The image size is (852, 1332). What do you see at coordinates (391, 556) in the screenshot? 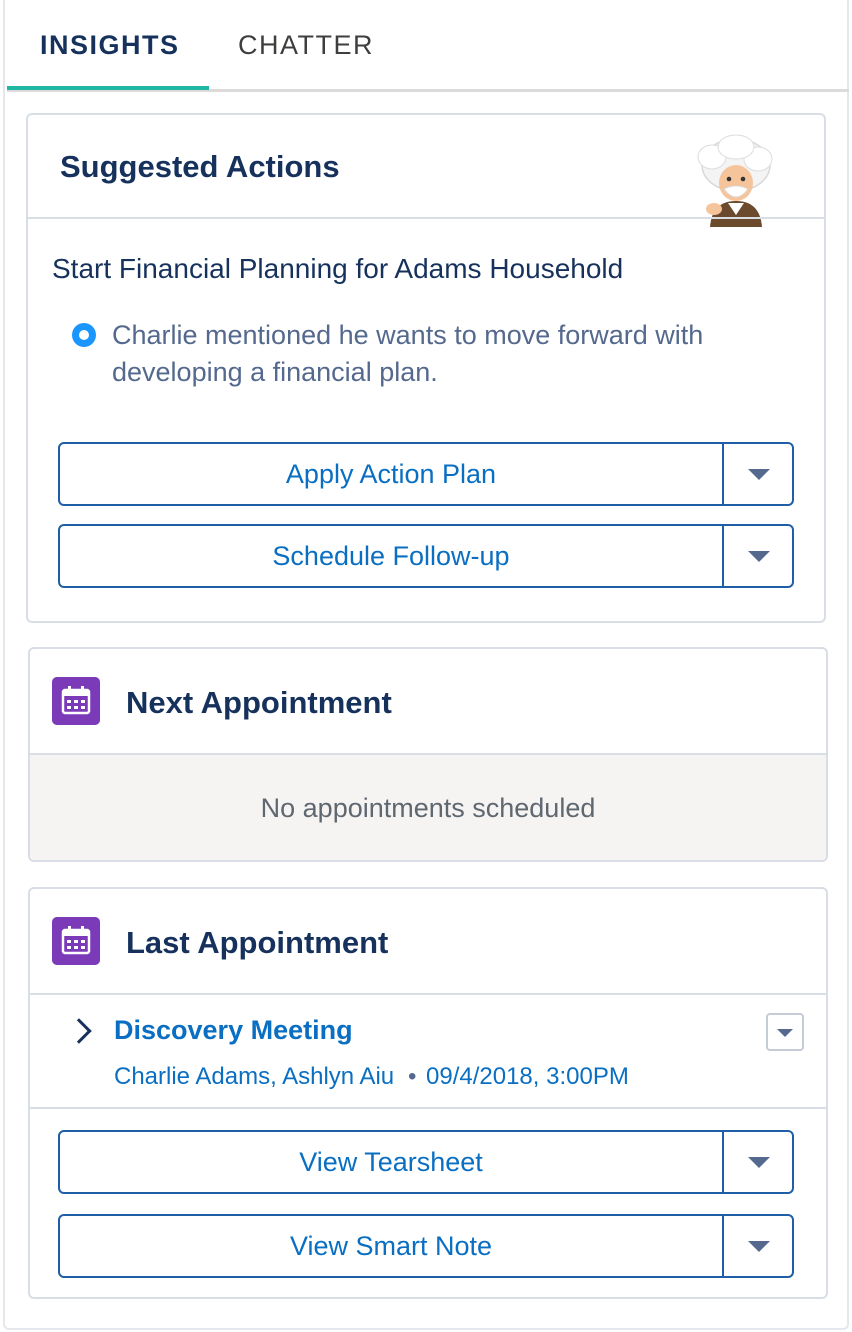
I see `schedule-follow-up-button: Schedule Follow-up` at bounding box center [391, 556].